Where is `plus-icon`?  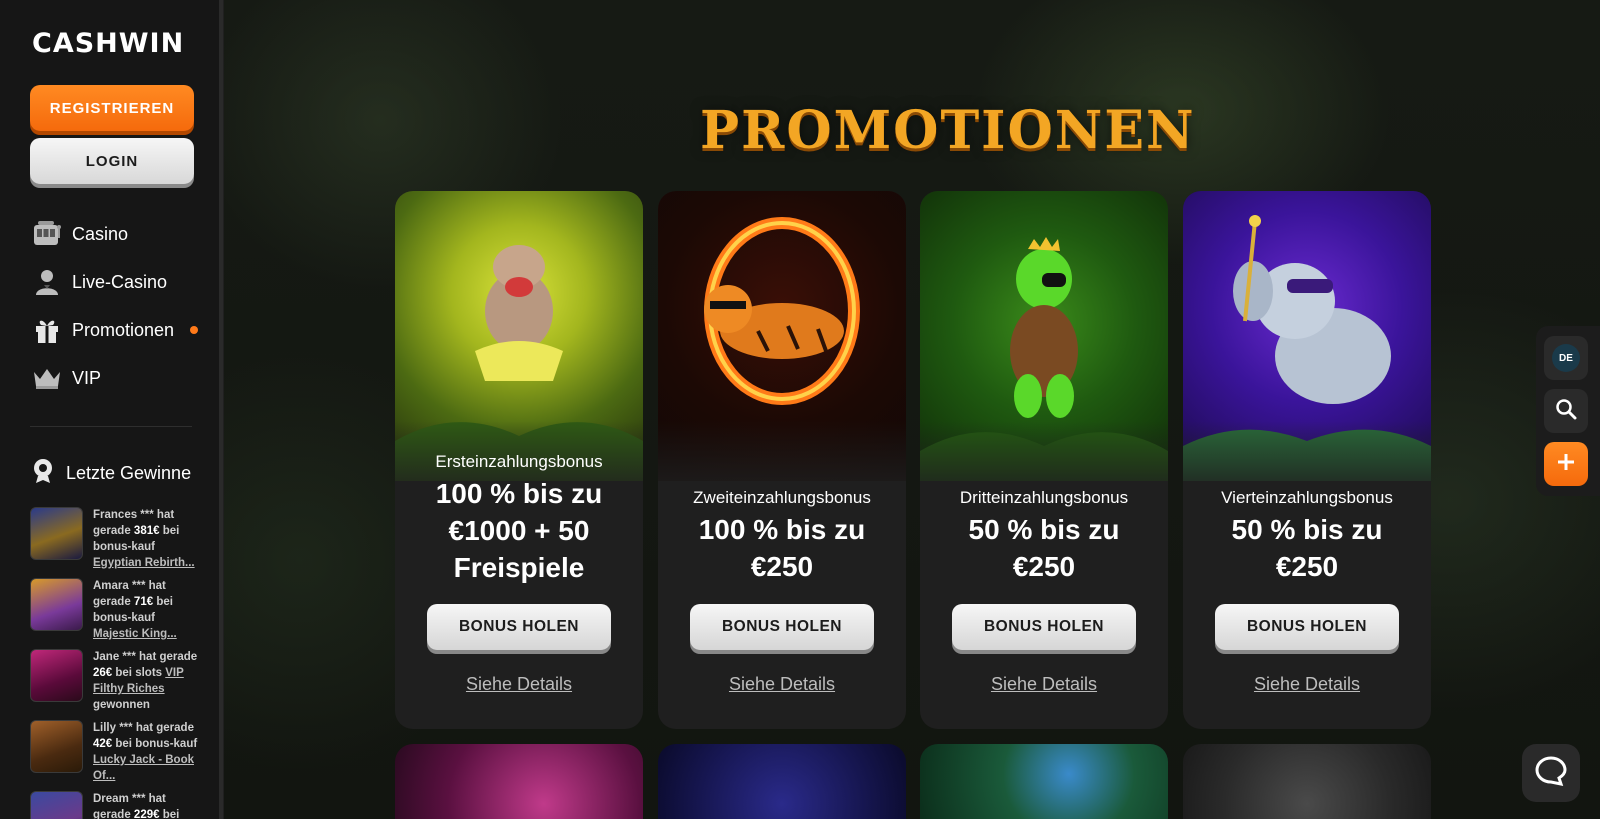 plus-icon is located at coordinates (1566, 464).